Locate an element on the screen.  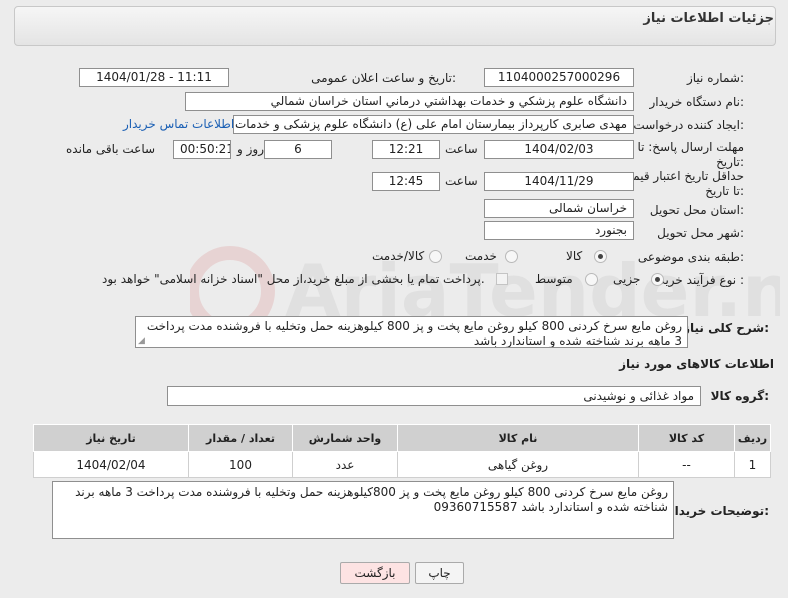
table-cell: 1 is located at coordinates (752, 464).